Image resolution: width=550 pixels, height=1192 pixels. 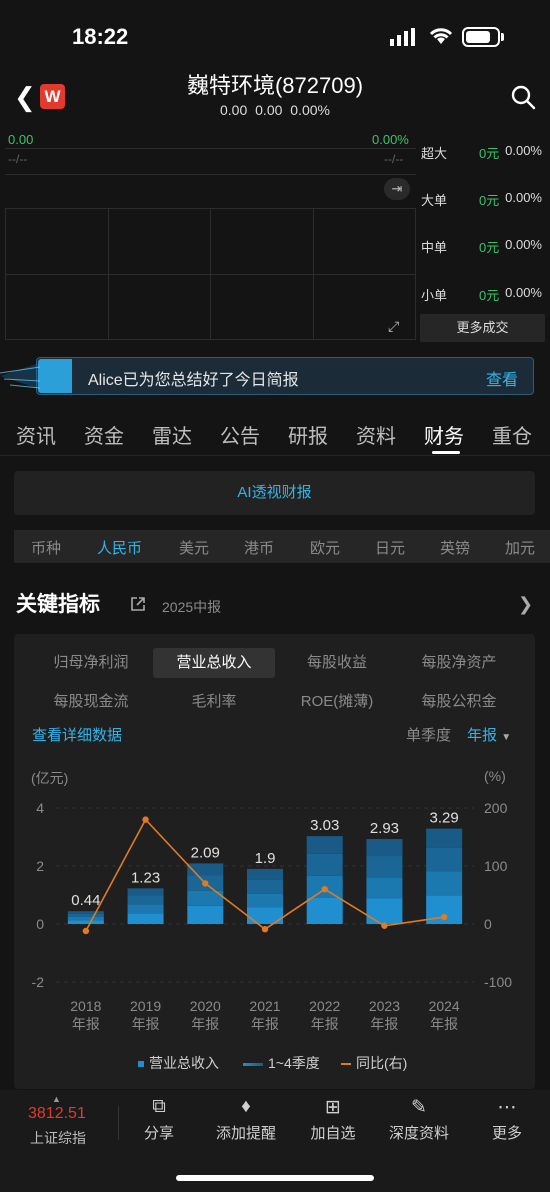 What do you see at coordinates (523, 97) in the screenshot?
I see `search-icon` at bounding box center [523, 97].